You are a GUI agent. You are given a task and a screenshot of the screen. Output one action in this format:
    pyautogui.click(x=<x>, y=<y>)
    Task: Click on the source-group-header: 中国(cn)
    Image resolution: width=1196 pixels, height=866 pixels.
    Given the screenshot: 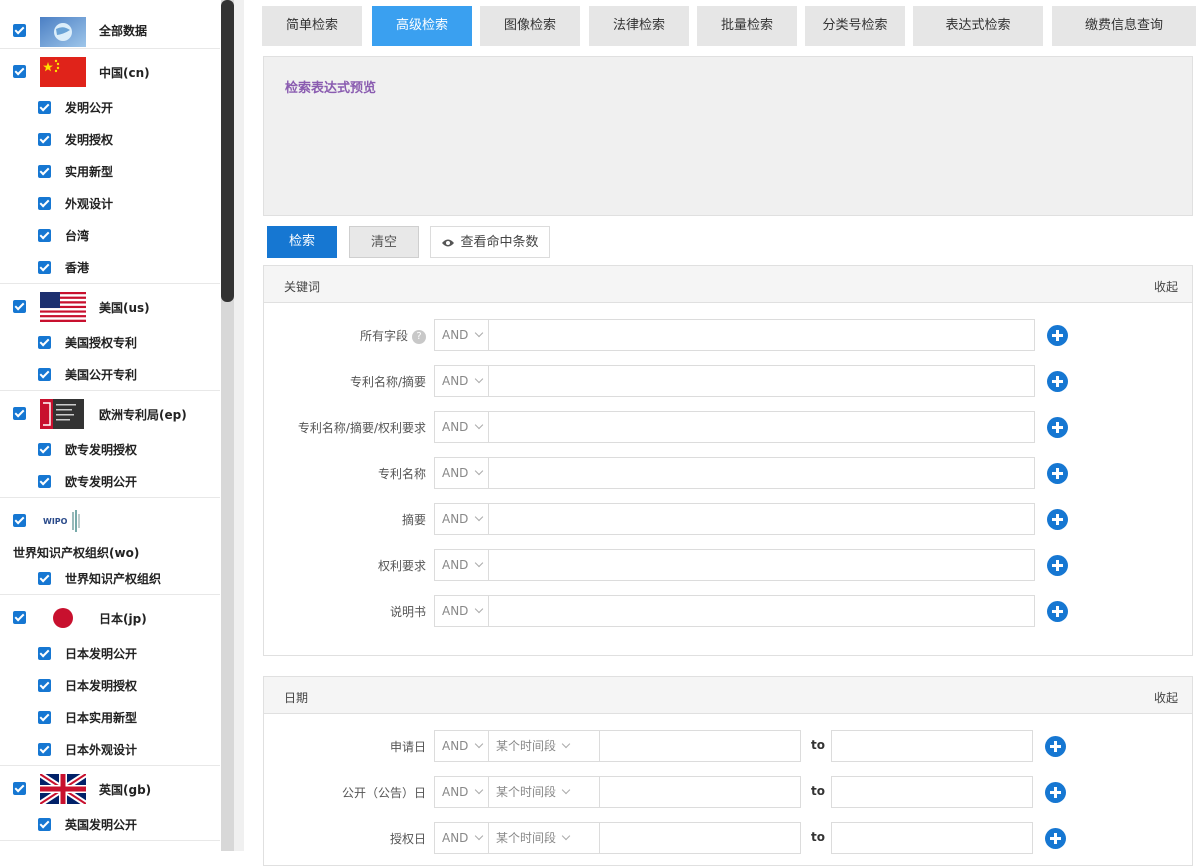 What is the action you would take?
    pyautogui.click(x=110, y=70)
    